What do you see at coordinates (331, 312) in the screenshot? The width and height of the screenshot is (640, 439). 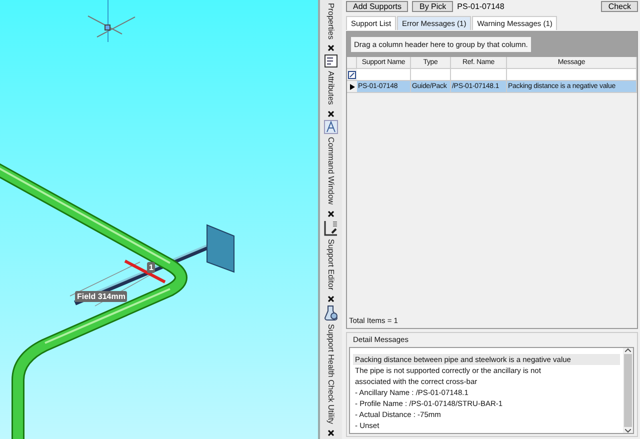 I see `flask-icon` at bounding box center [331, 312].